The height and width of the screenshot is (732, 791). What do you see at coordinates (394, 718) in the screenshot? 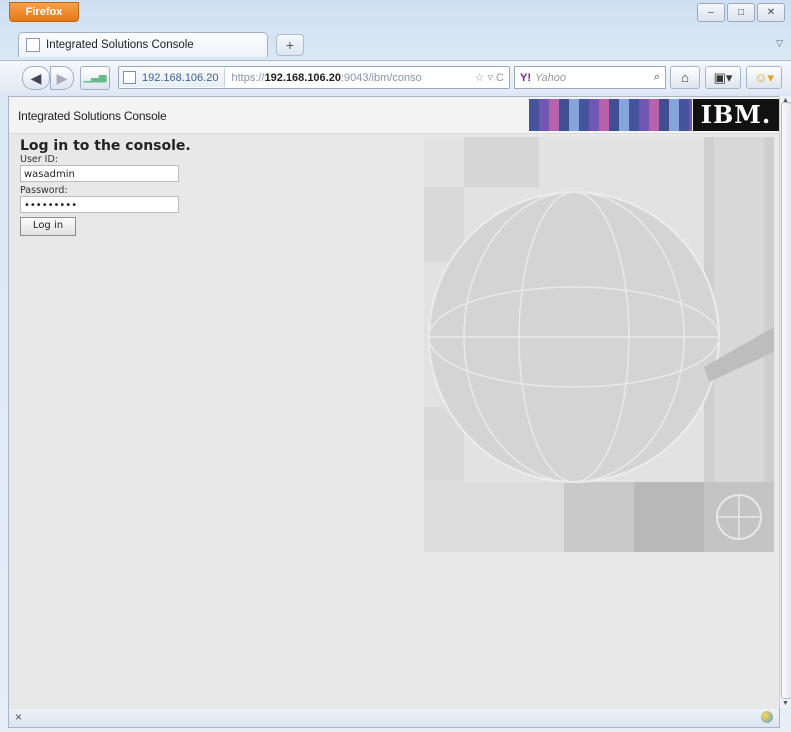
I see `status-bar: ×` at bounding box center [394, 718].